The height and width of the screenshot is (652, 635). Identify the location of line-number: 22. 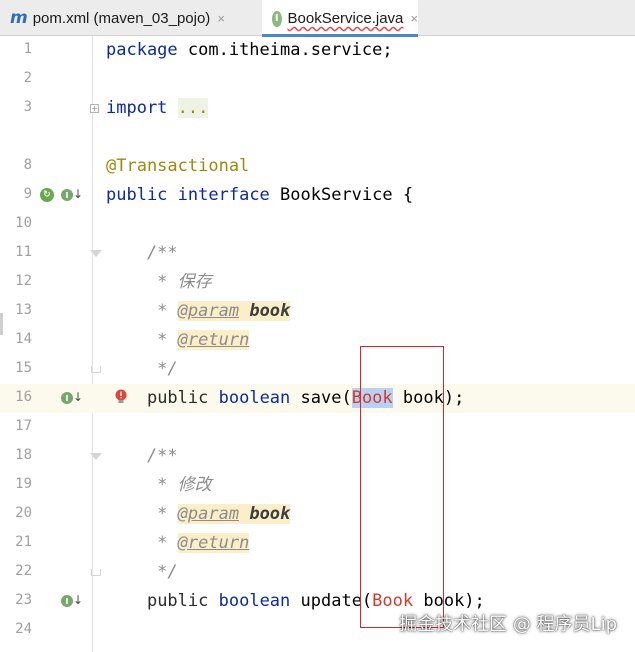
(23, 571).